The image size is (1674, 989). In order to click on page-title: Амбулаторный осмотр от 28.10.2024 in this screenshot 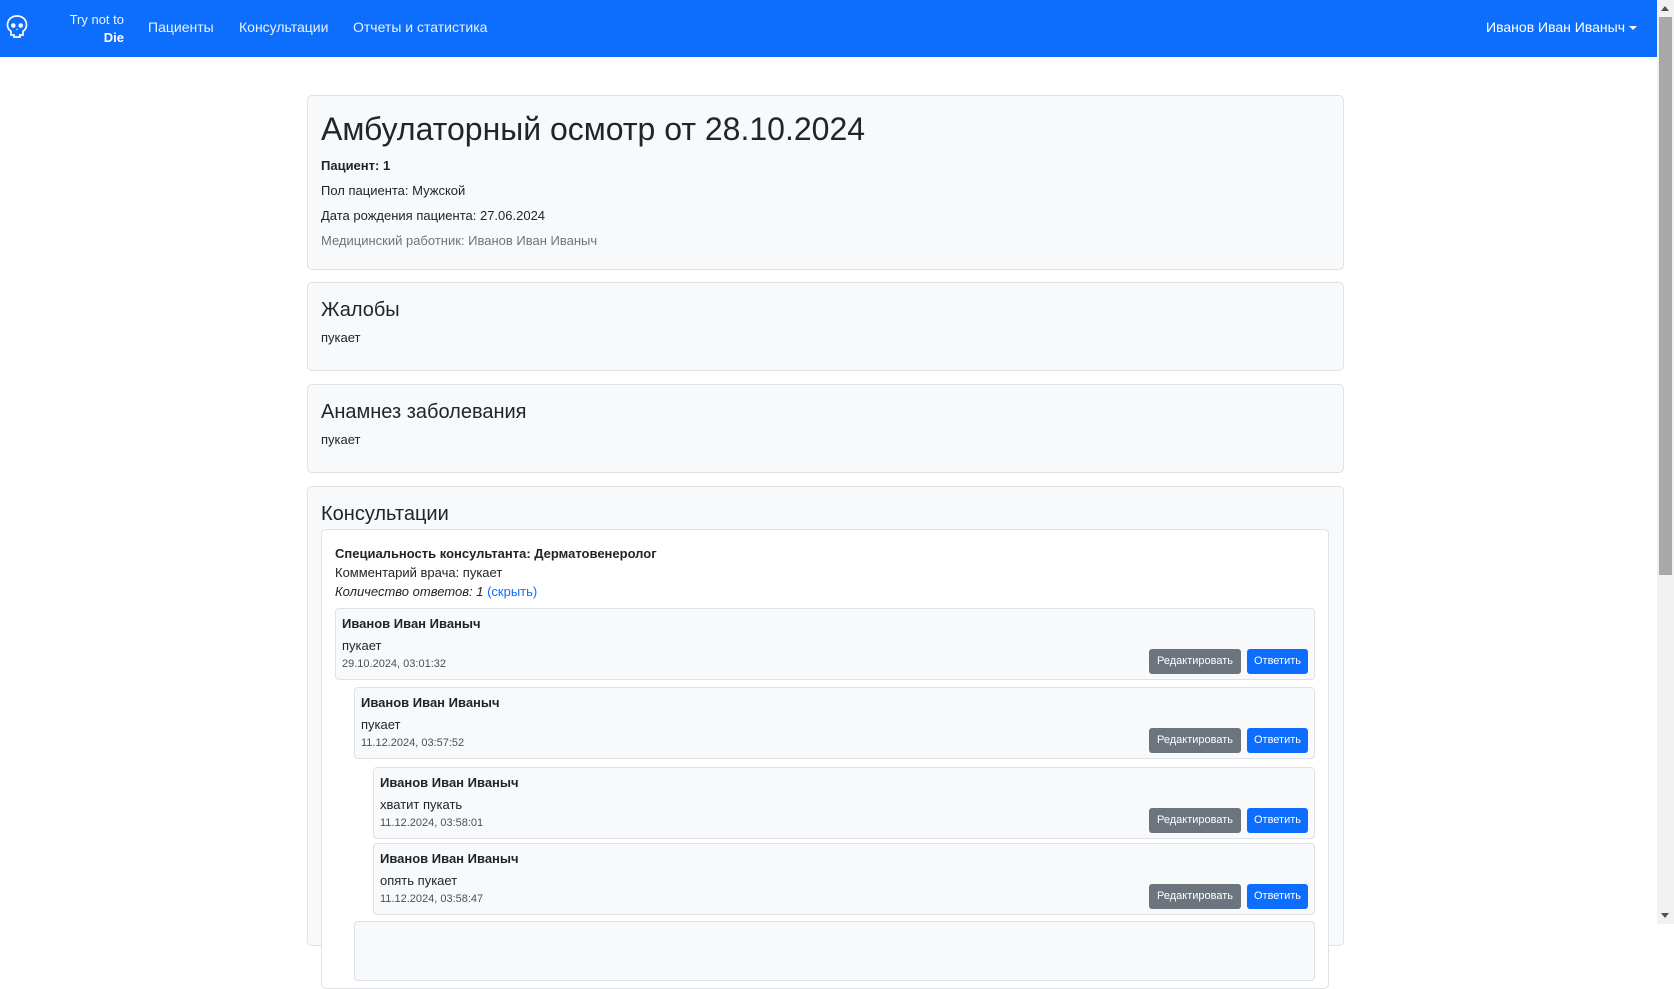, I will do `click(593, 129)`.